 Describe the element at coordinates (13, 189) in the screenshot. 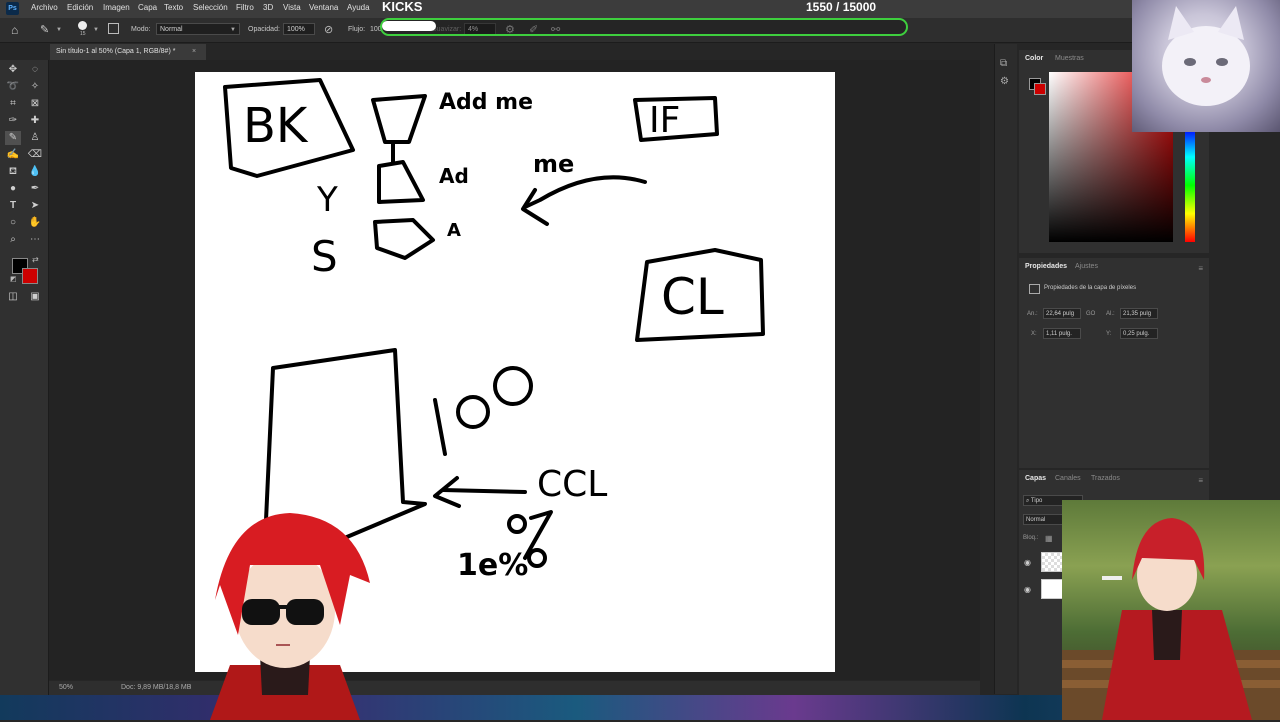

I see `dodge-tool-icon: ●` at that location.